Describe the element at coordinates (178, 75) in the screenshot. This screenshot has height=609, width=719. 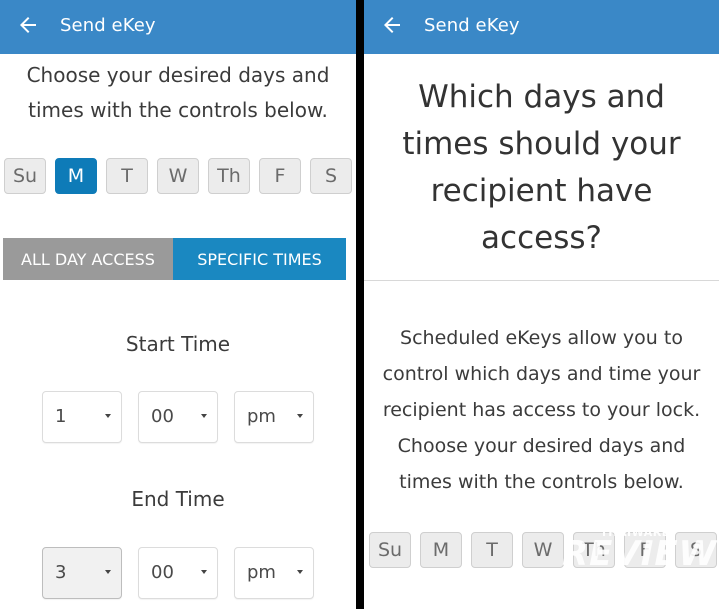
I see `instruction-line: Choose your desired days and` at that location.